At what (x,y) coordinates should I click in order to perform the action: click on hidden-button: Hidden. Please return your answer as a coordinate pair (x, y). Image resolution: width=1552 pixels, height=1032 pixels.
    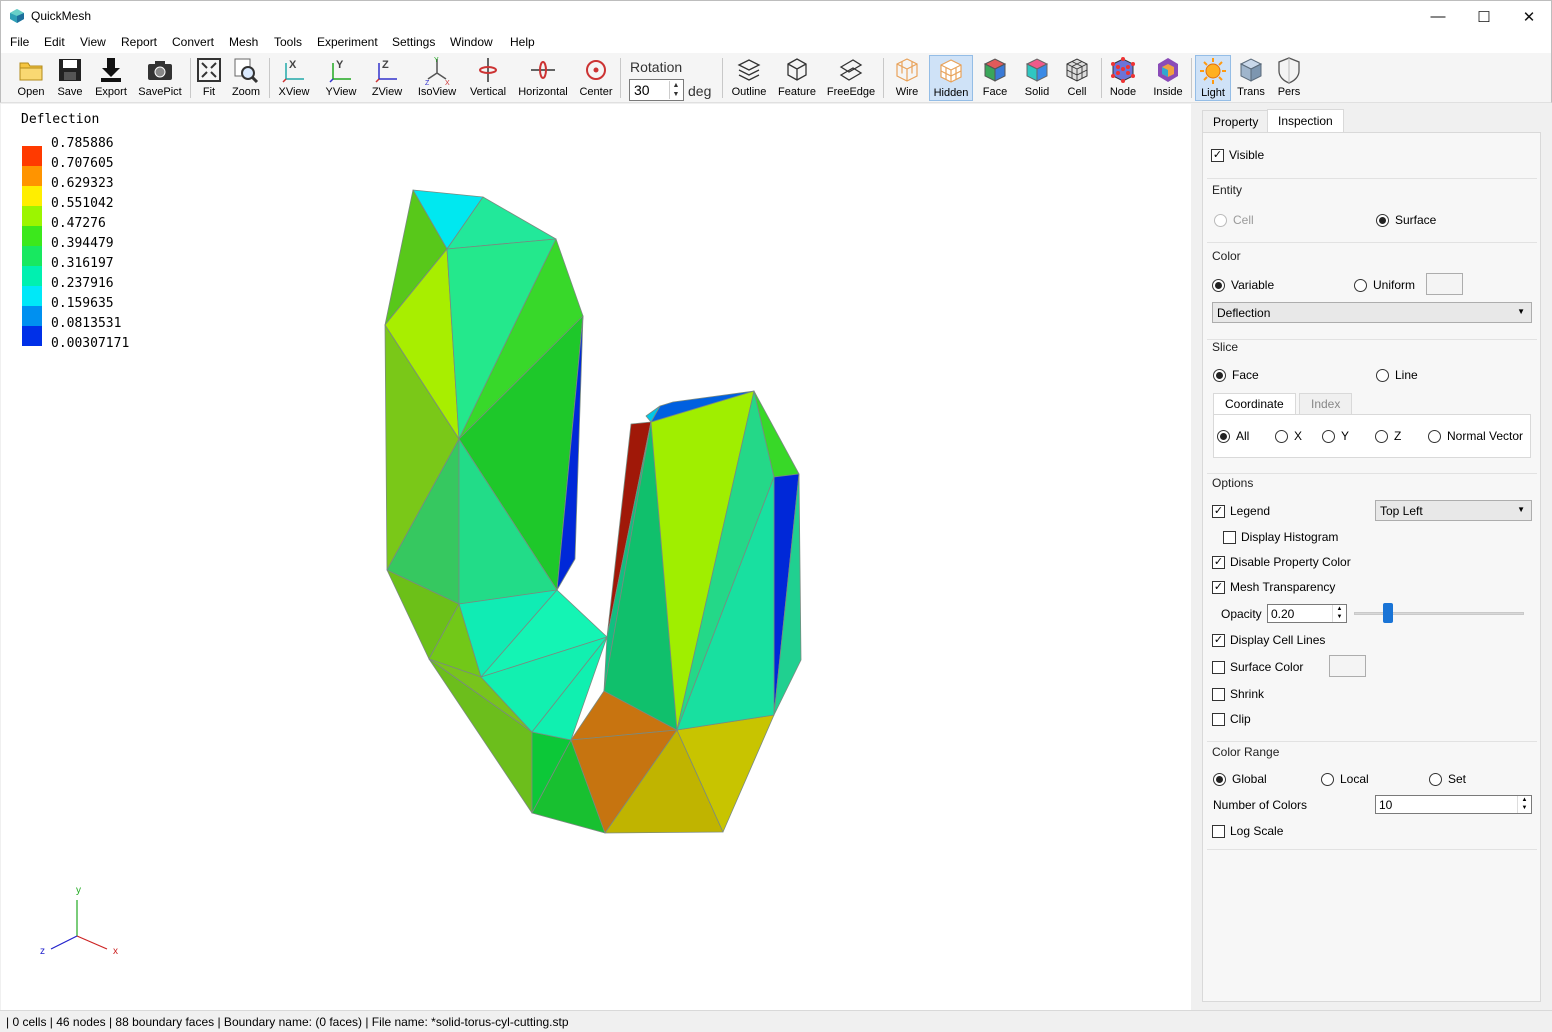
    Looking at the image, I should click on (951, 78).